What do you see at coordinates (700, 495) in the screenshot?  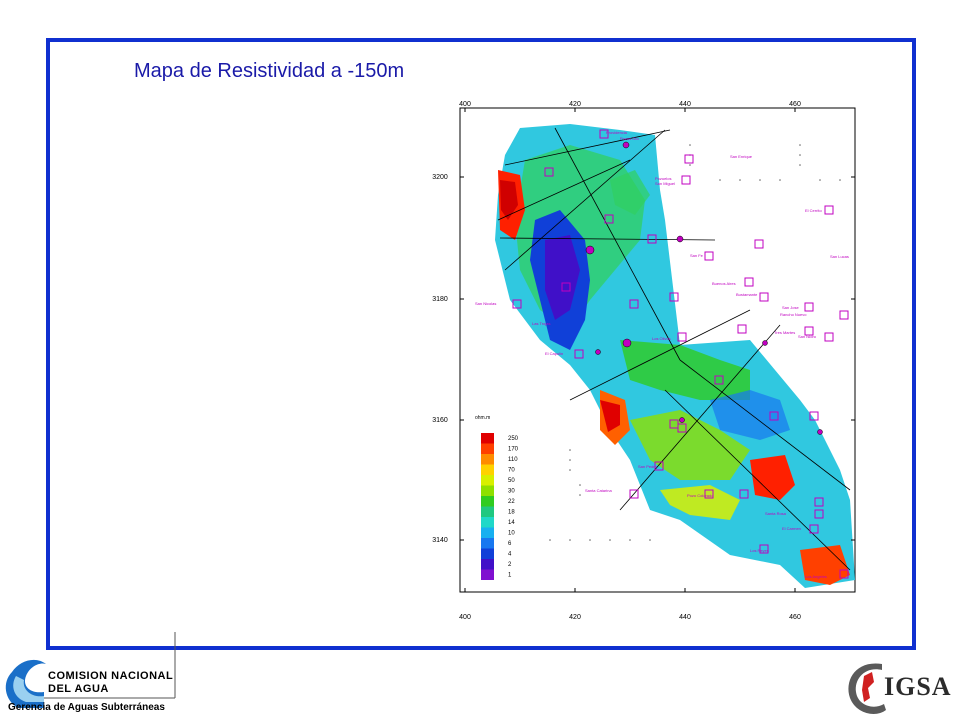 I see `map-label: Pozo Colorado` at bounding box center [700, 495].